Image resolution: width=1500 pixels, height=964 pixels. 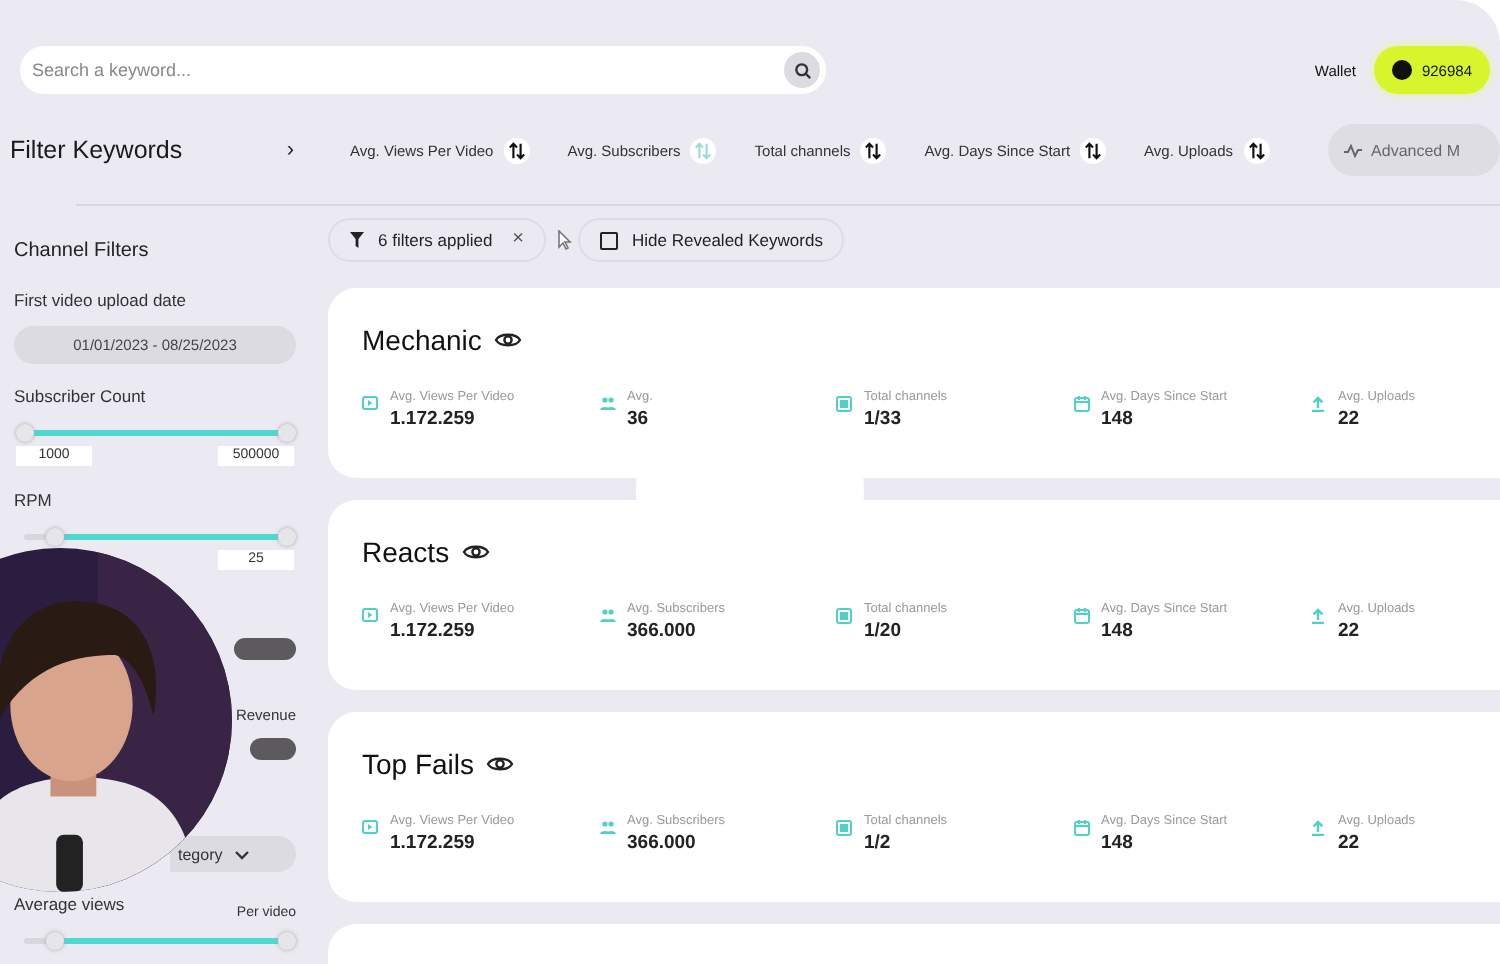 What do you see at coordinates (609, 240) in the screenshot?
I see `checkbox` at bounding box center [609, 240].